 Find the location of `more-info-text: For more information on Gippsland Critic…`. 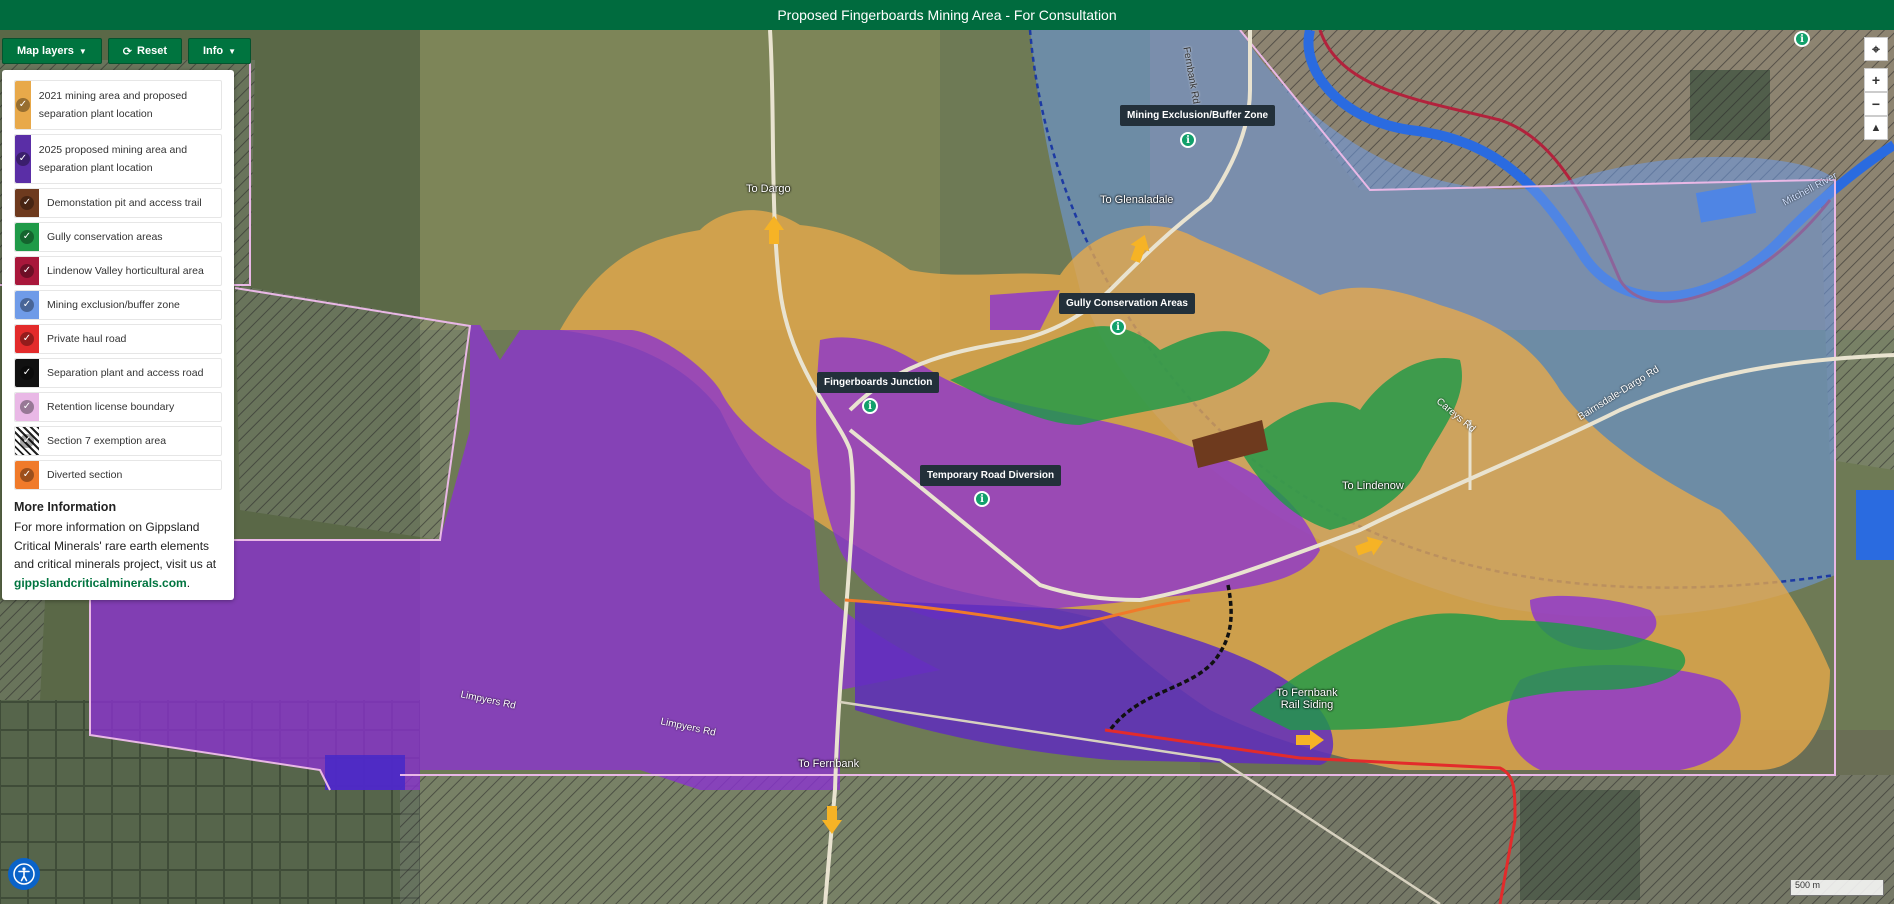

more-info-text: For more information on Gippsland Critic… is located at coordinates (115, 555).